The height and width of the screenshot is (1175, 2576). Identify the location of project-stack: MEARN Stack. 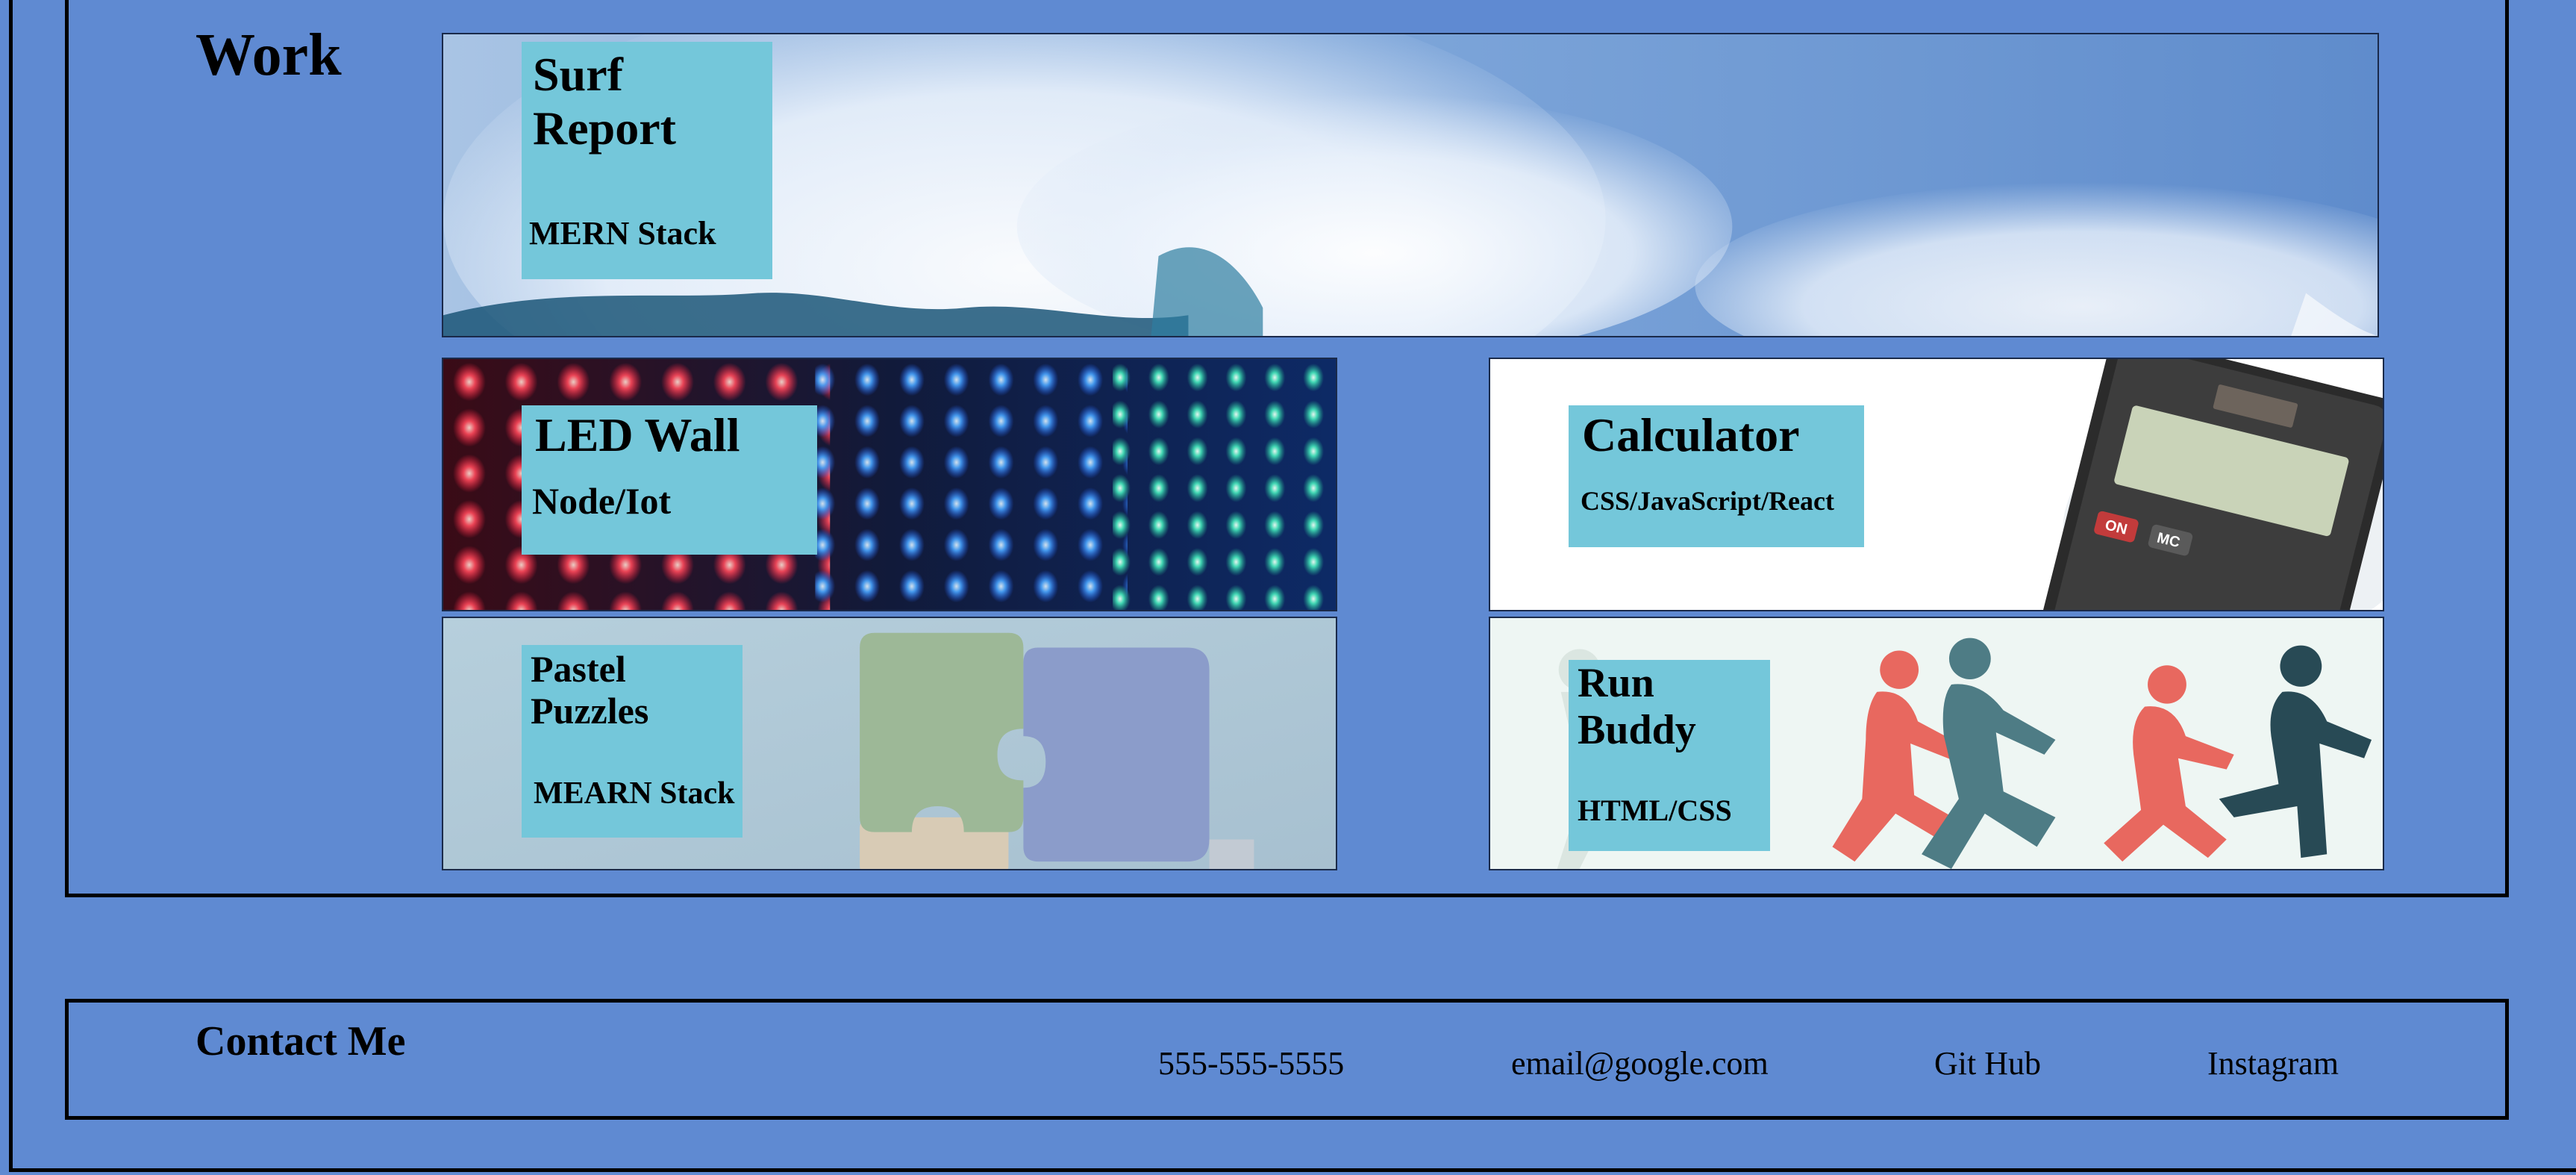
(634, 793).